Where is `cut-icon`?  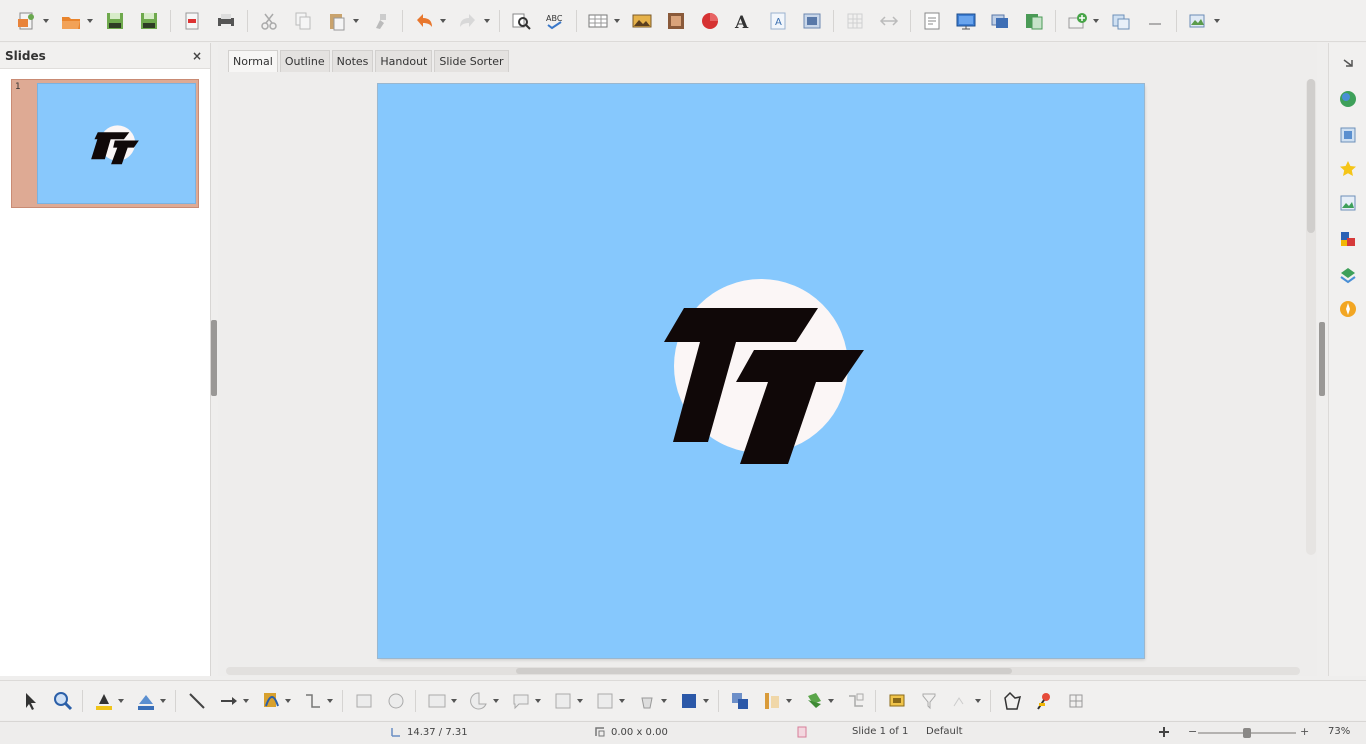 cut-icon is located at coordinates (269, 21).